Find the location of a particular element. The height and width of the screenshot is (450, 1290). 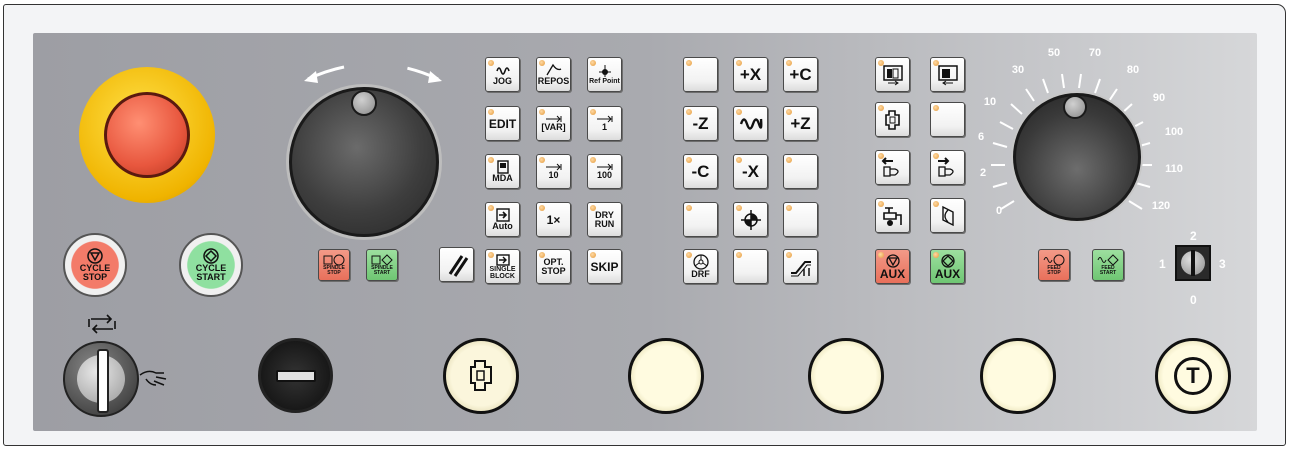

edit-key: EDIT is located at coordinates (502, 123).